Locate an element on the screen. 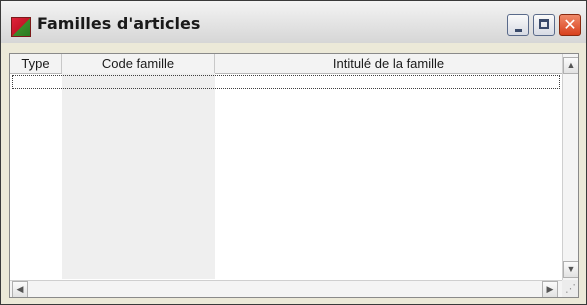  resize-grip-icon: ⋰ is located at coordinates (570, 289).